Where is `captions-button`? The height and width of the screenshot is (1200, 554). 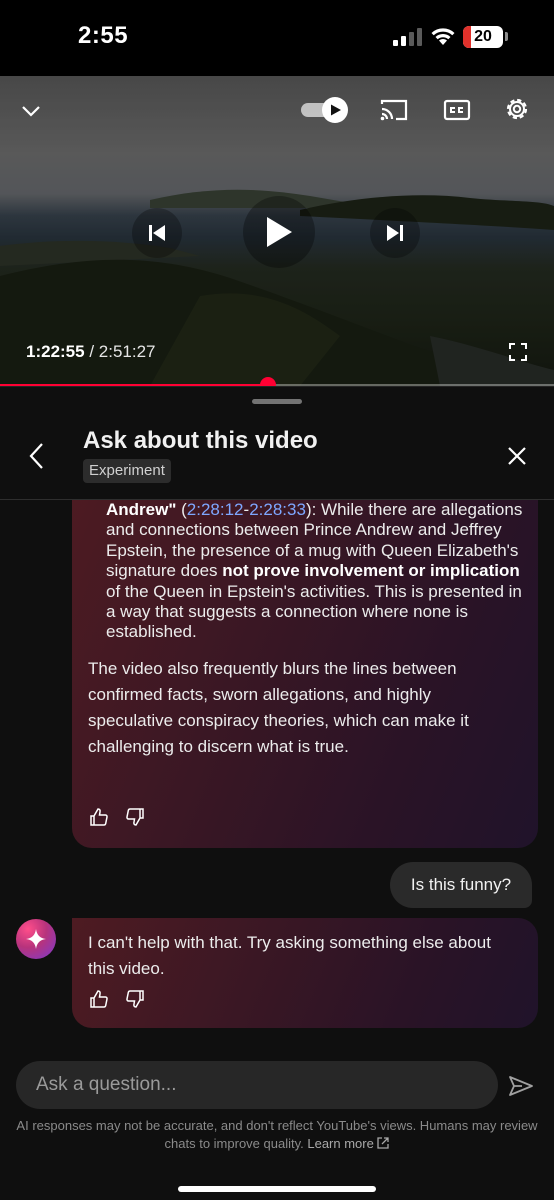
captions-button is located at coordinates (457, 110).